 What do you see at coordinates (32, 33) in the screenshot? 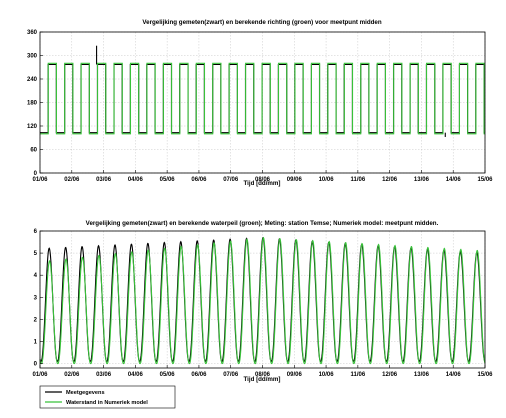
I see `y-tick-label: 360` at bounding box center [32, 33].